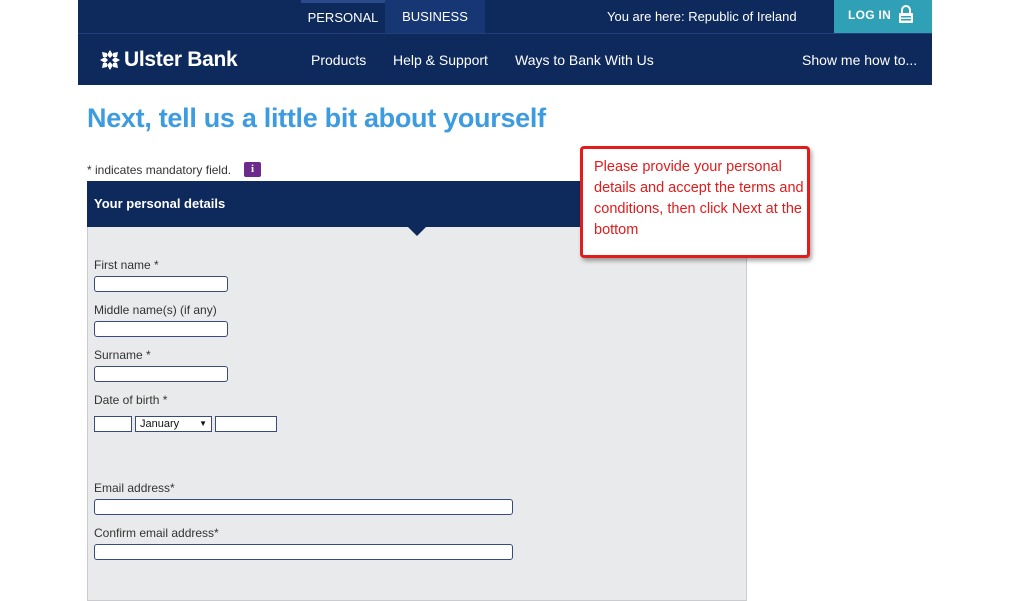 The image size is (1024, 601). What do you see at coordinates (161, 329) in the screenshot?
I see `middle-names-input` at bounding box center [161, 329].